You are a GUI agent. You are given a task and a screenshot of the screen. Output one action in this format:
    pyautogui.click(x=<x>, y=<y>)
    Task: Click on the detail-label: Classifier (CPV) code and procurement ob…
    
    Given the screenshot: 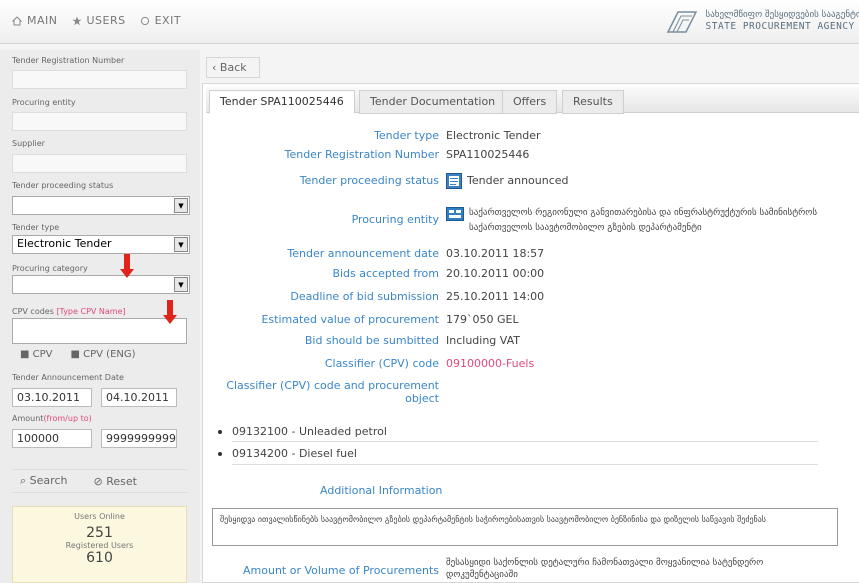 What is the action you would take?
    pyautogui.click(x=332, y=392)
    